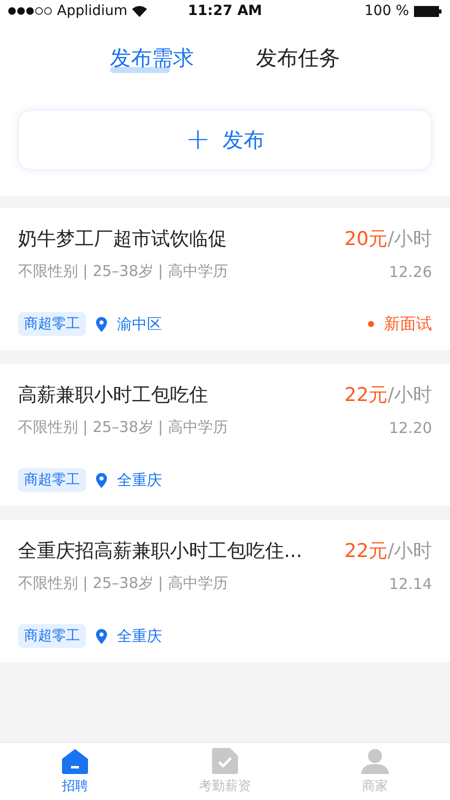 The height and width of the screenshot is (800, 450). Describe the element at coordinates (410, 583) in the screenshot. I see `job-date: 12.14` at that location.